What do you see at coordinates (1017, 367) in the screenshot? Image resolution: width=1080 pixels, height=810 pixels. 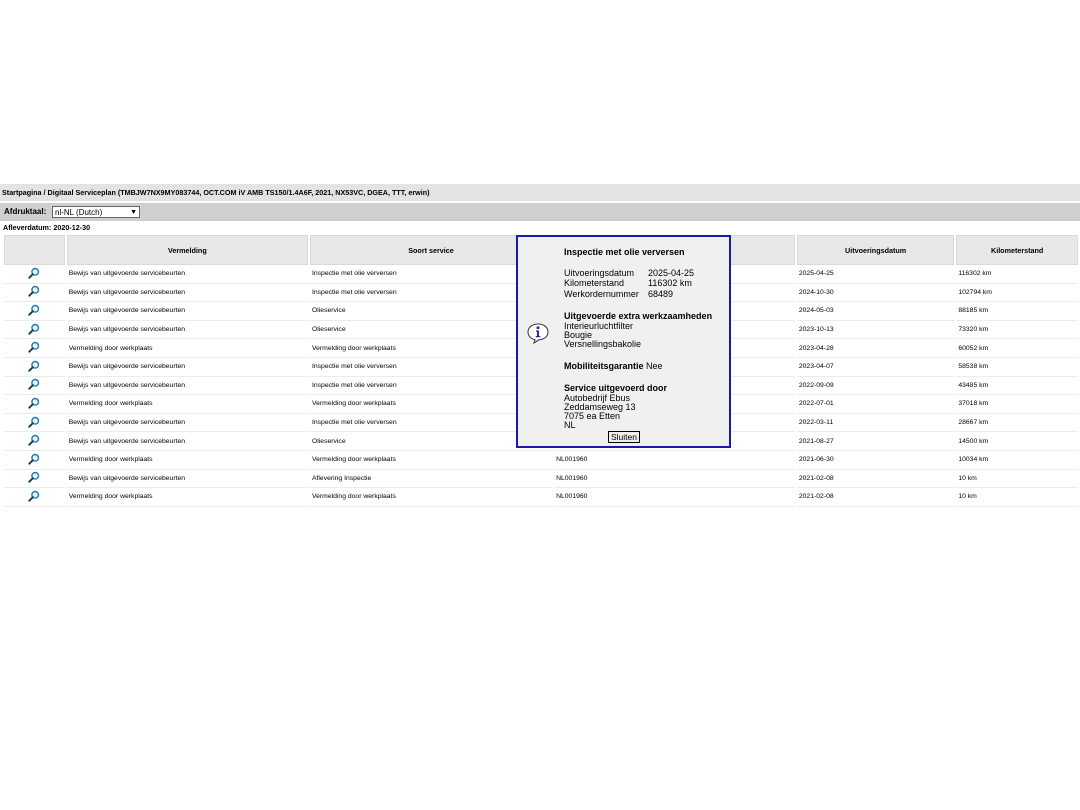 I see `cell-mileage: 58538 km` at bounding box center [1017, 367].